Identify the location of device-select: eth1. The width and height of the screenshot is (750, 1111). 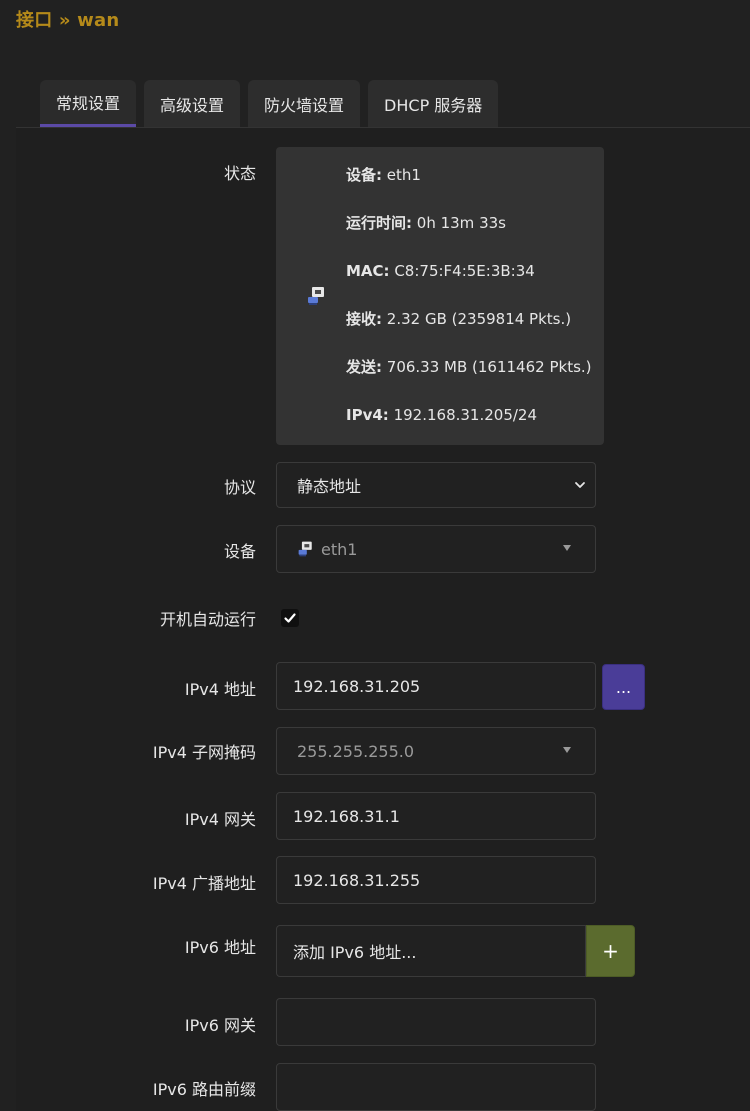
(436, 549).